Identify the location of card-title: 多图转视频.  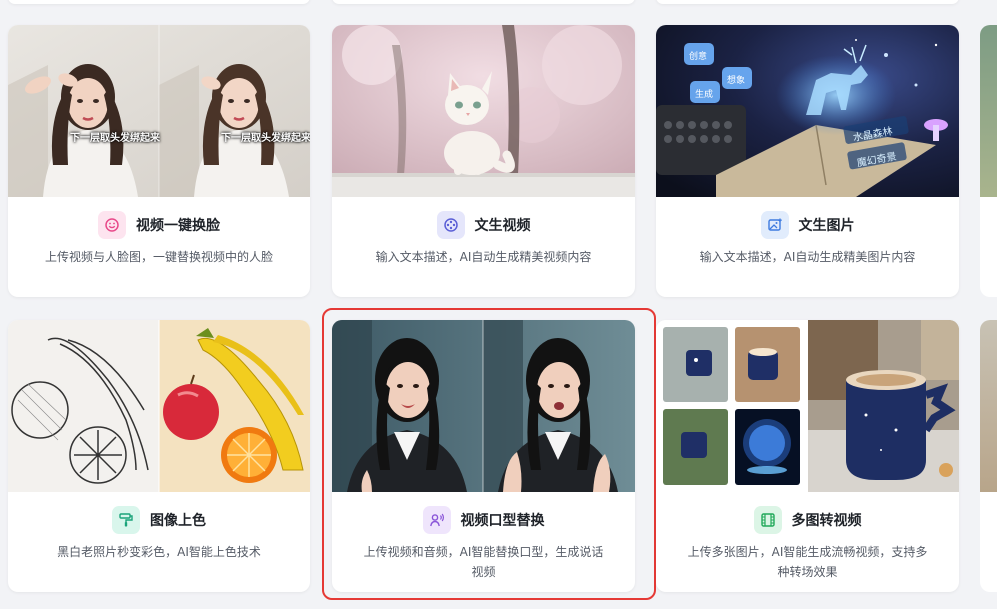
(826, 521).